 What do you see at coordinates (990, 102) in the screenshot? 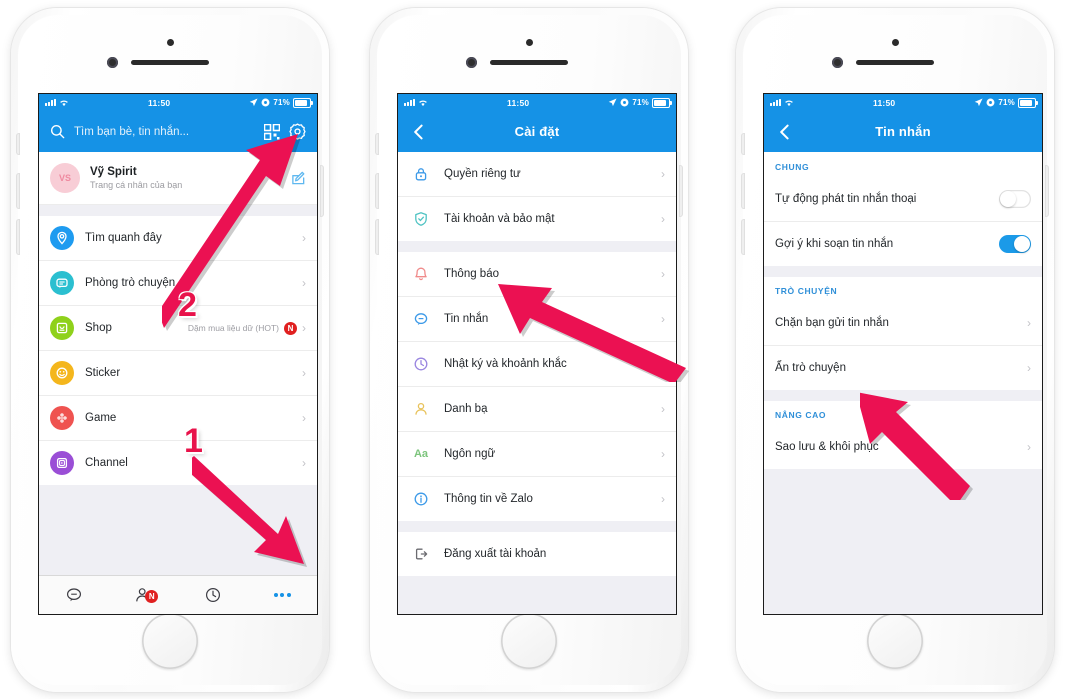
I see `rotation-lock-icon` at bounding box center [990, 102].